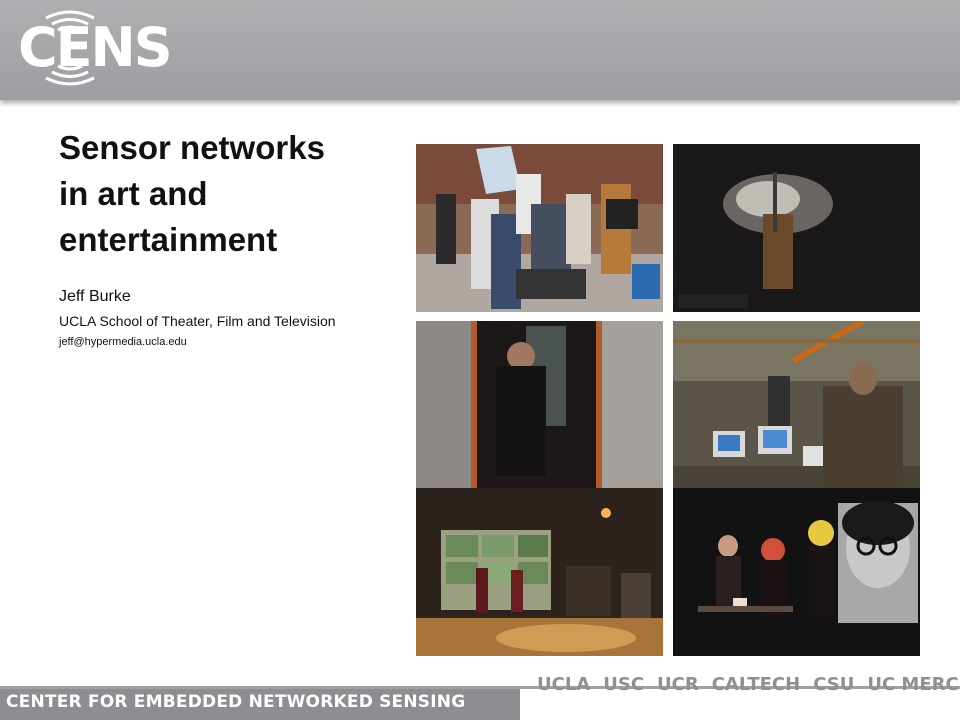 The height and width of the screenshot is (720, 960). Describe the element at coordinates (95, 296) in the screenshot. I see `author-name: Jeff Burke` at that location.